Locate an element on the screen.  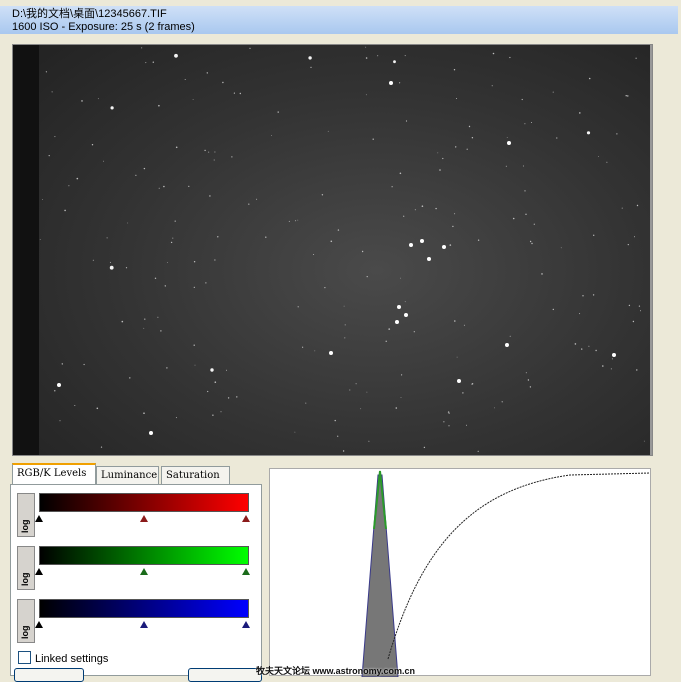
transfer-curve is located at coordinates (519, 566).